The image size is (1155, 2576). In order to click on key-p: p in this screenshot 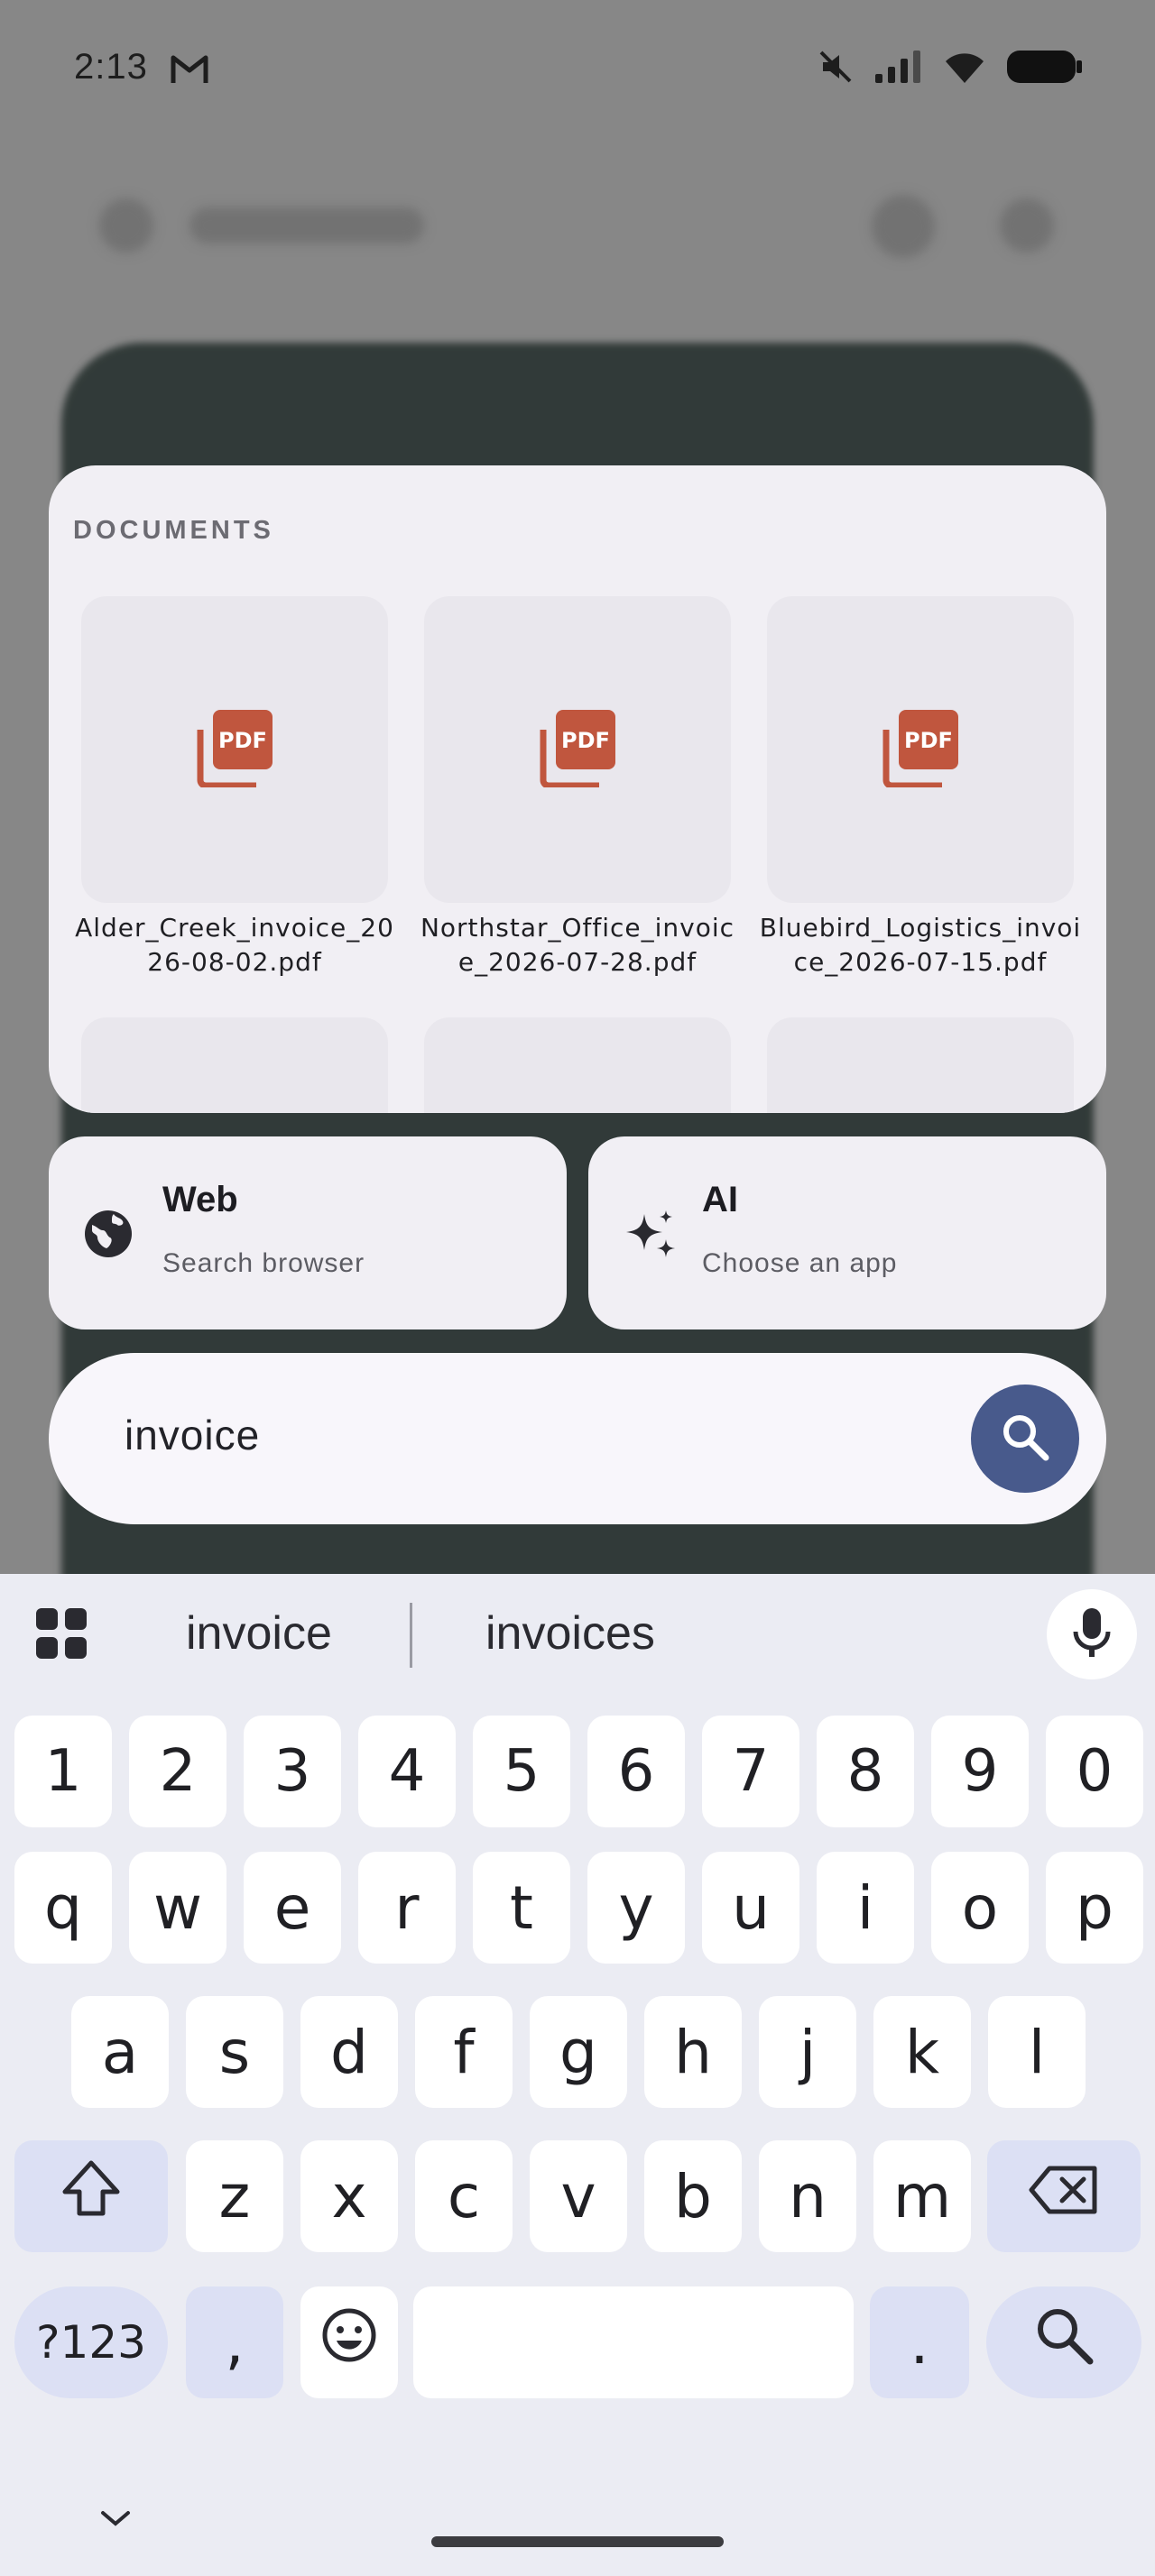, I will do `click(1094, 1908)`.